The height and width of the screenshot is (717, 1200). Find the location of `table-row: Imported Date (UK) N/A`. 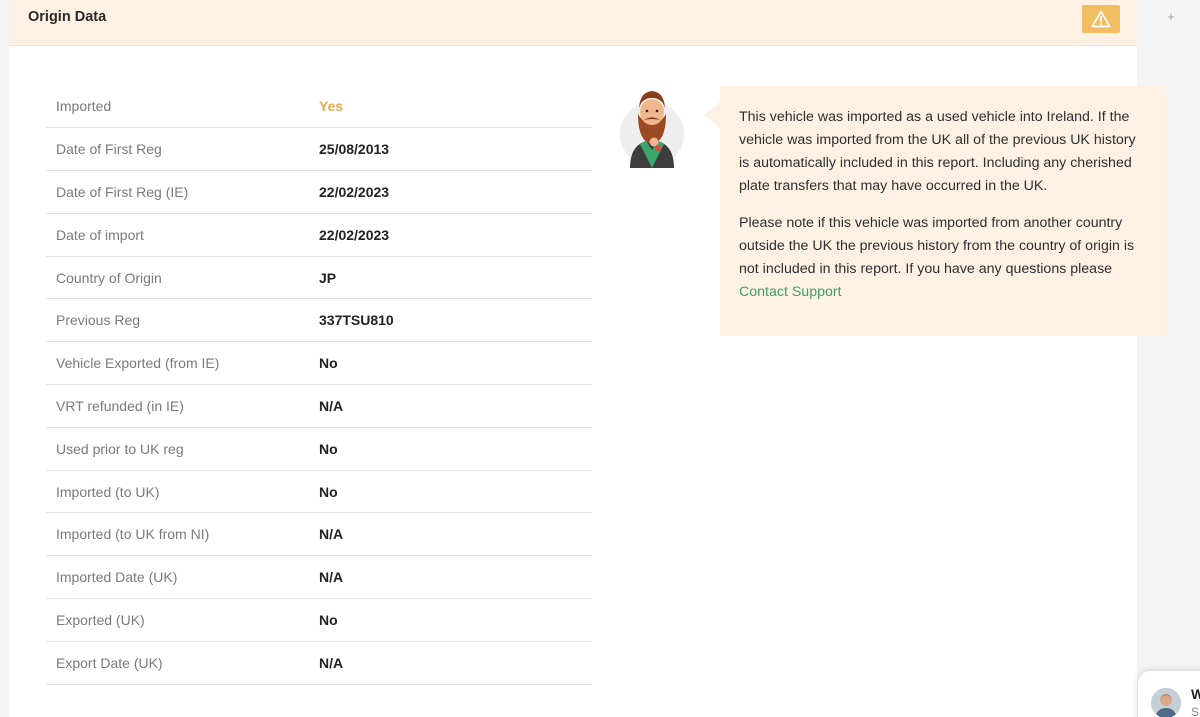

table-row: Imported Date (UK) N/A is located at coordinates (319, 577).